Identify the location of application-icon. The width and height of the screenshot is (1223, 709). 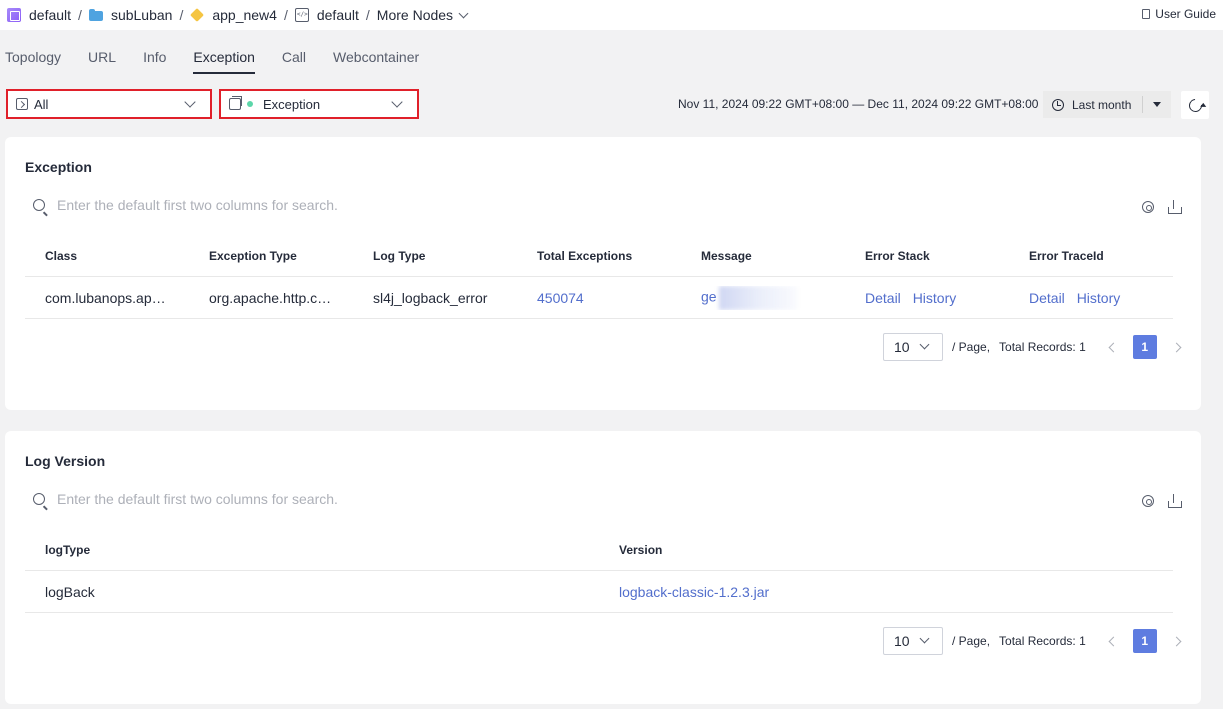
(197, 15).